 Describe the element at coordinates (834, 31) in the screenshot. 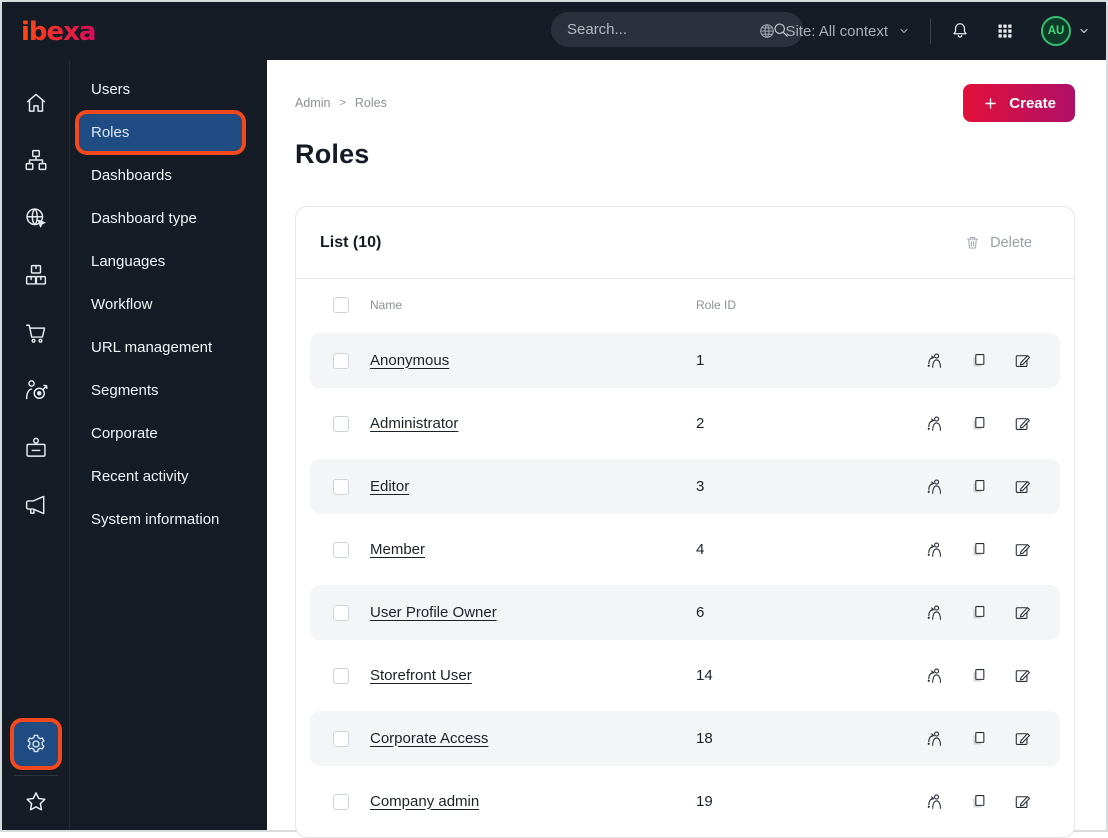

I see `site-context-selector: Site: All context` at that location.